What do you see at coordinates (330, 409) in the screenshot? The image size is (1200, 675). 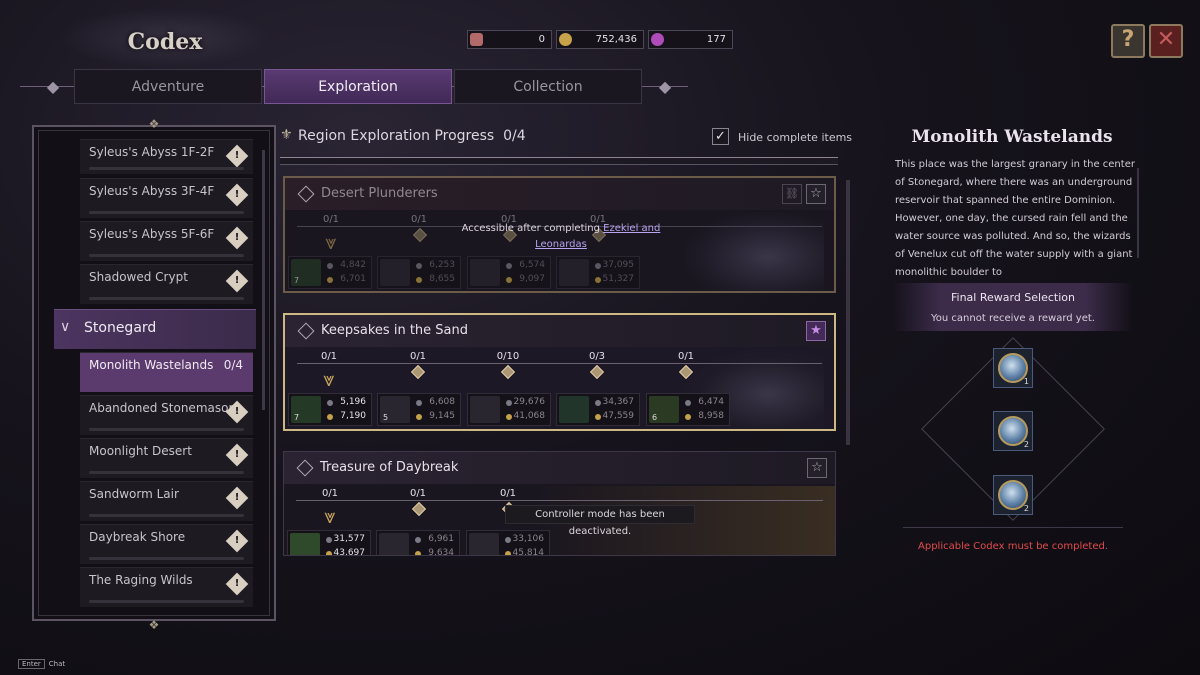 I see `reward-slot: 7 5,196 7,190` at bounding box center [330, 409].